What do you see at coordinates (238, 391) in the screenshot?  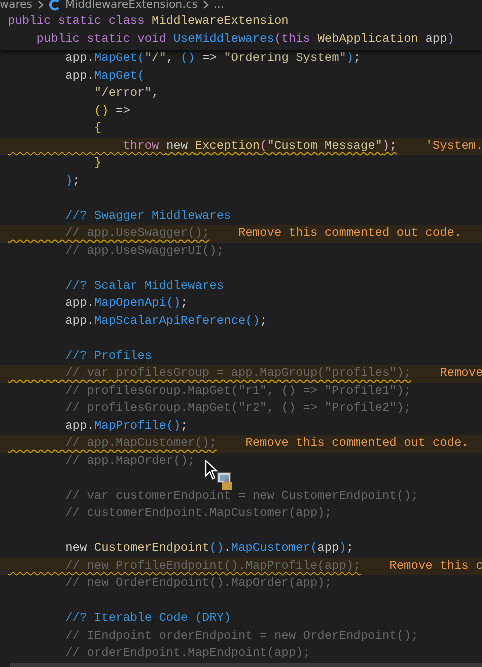 I see `code-line: // profilesGroup.MapGet("r1", () => "Profile1");` at bounding box center [238, 391].